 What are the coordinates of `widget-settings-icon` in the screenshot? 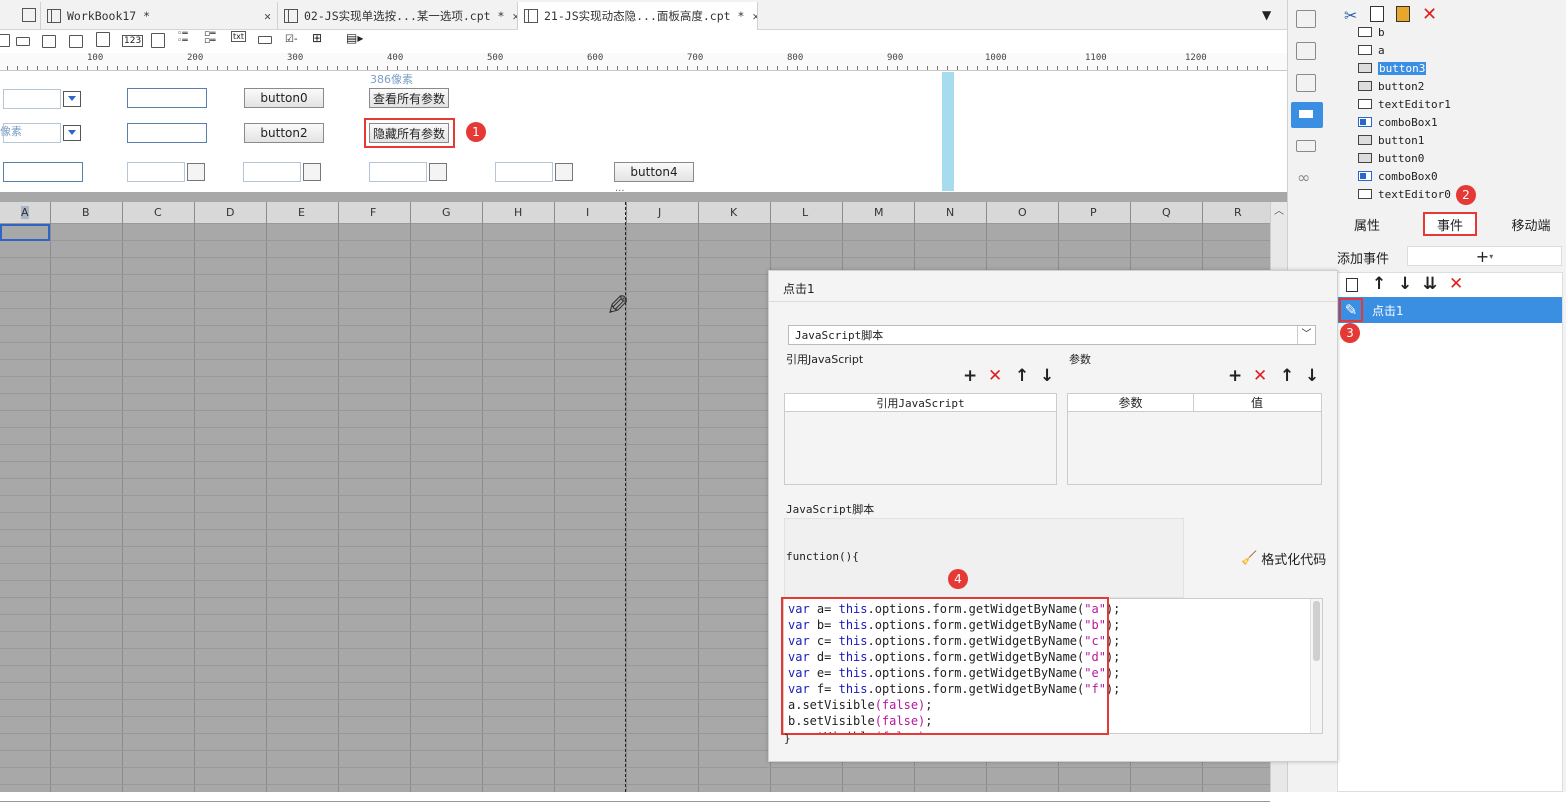 It's located at (1306, 51).